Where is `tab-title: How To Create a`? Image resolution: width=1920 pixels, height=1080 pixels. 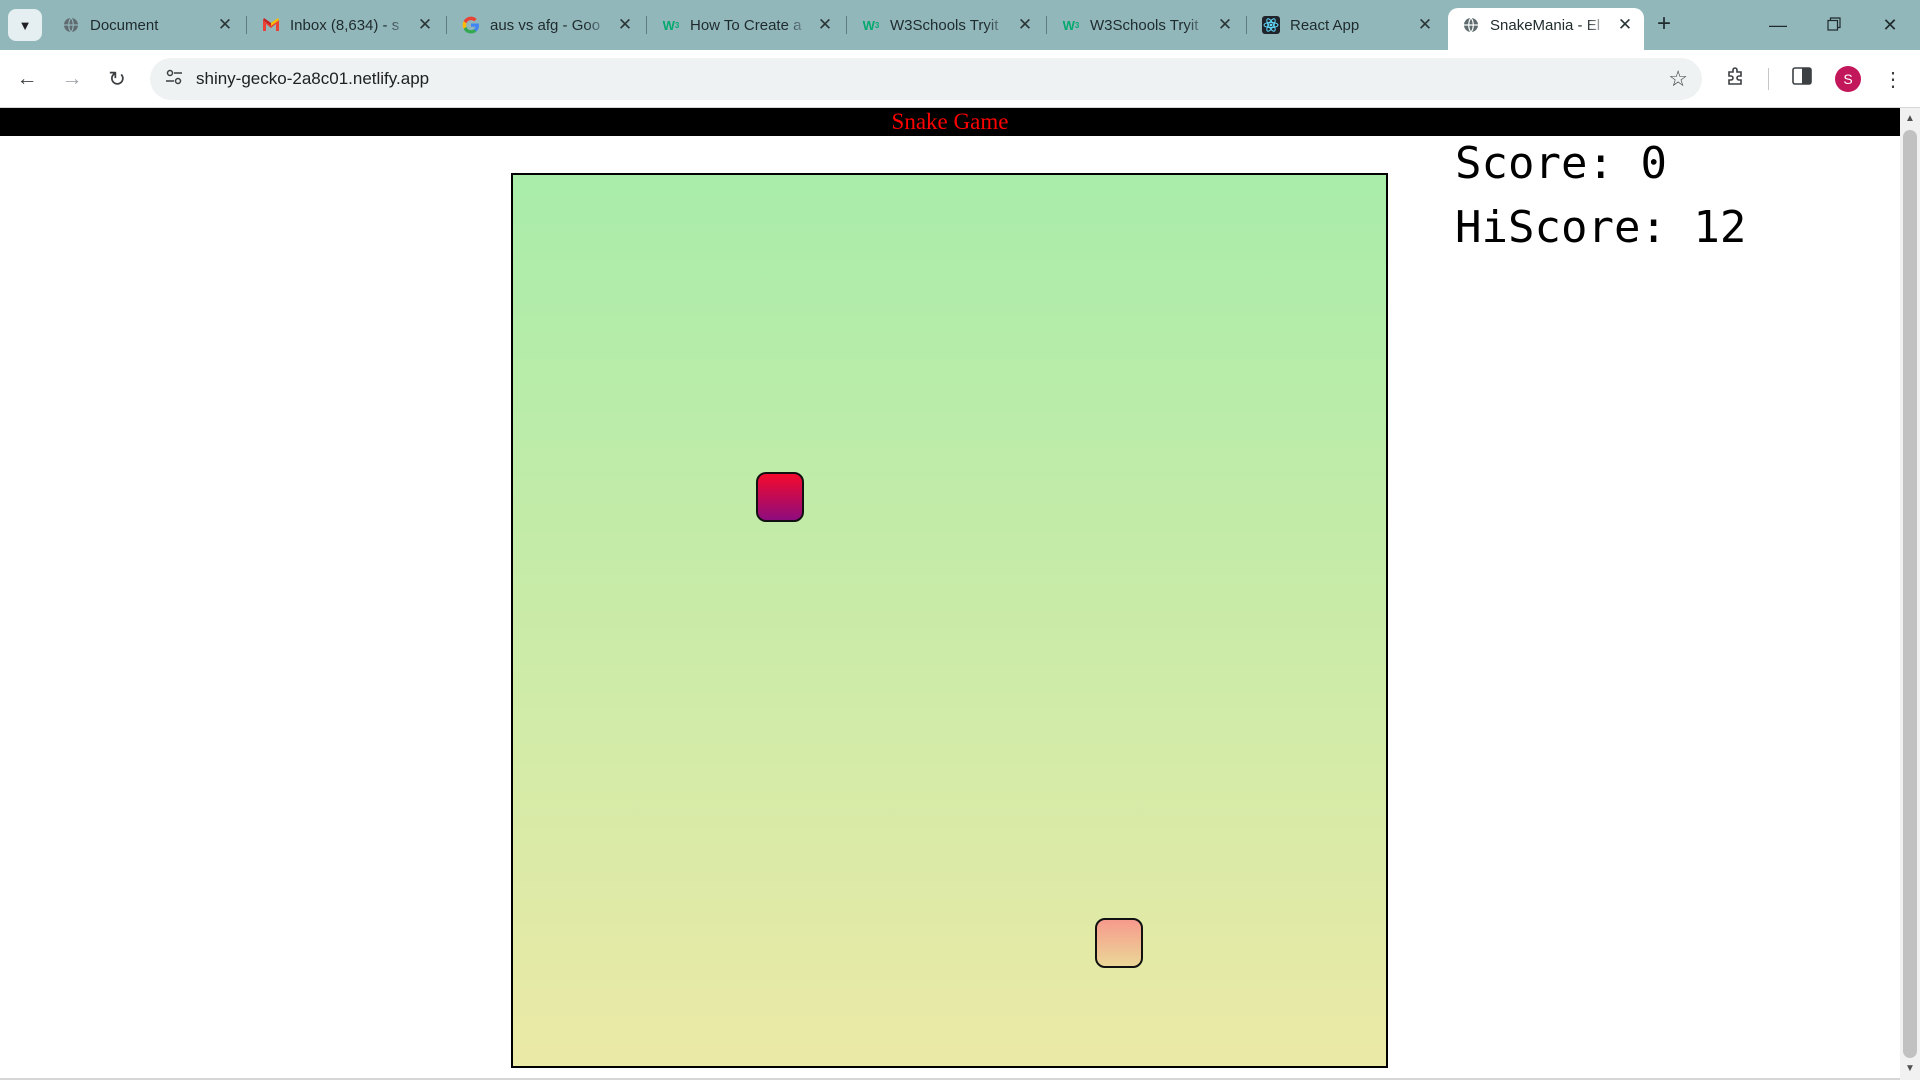 tab-title: How To Create a is located at coordinates (746, 25).